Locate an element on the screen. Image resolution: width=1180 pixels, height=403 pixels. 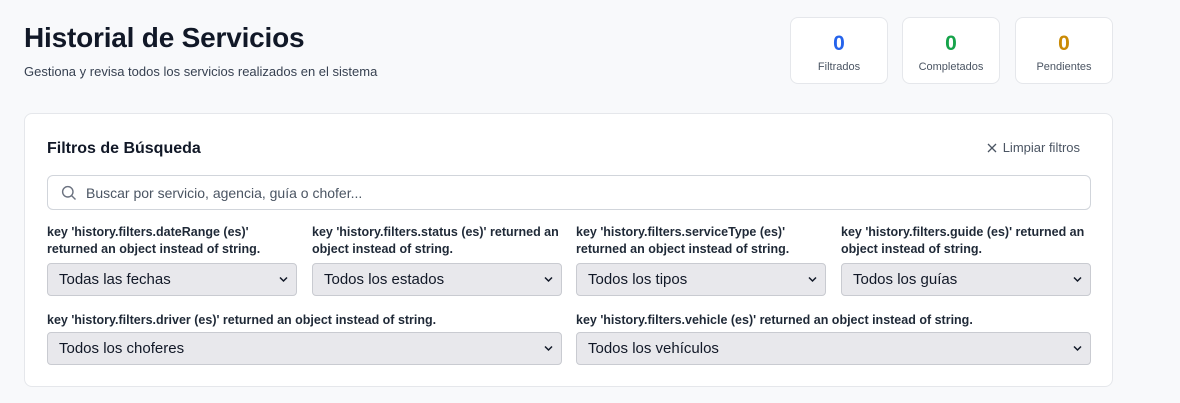
vehicle-select: Todos los vehículos is located at coordinates (833, 348).